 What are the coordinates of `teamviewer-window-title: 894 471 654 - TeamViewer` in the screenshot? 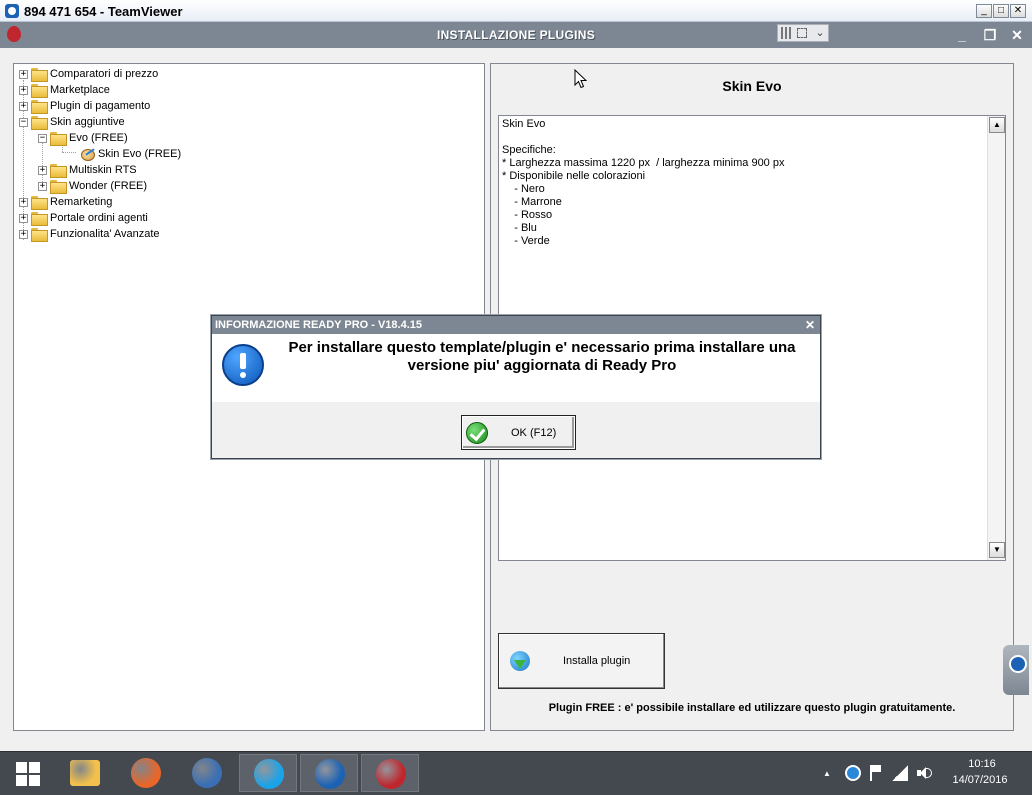 It's located at (103, 11).